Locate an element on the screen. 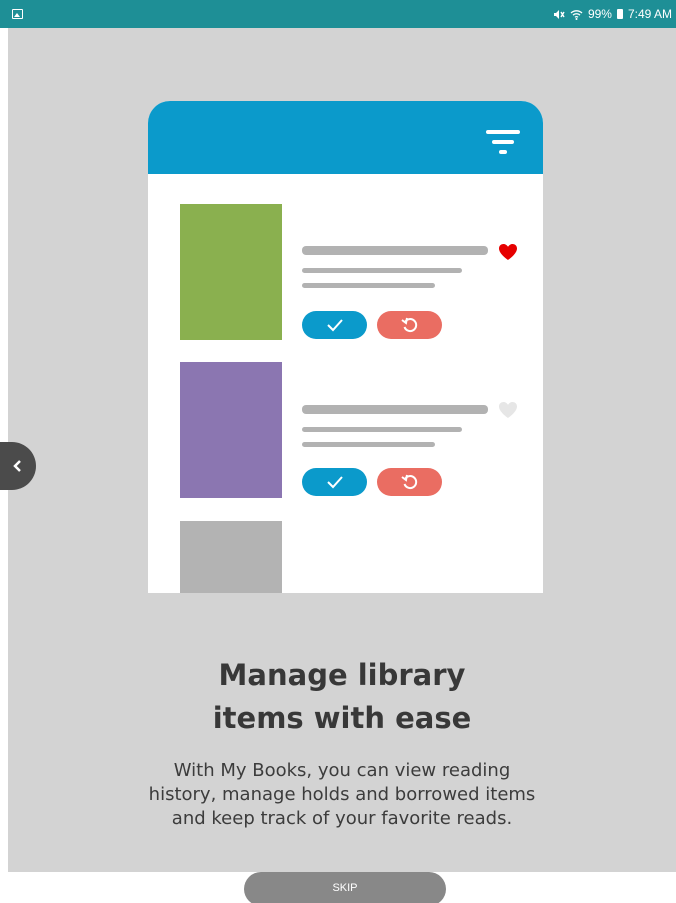  battery-icon is located at coordinates (619, 14).